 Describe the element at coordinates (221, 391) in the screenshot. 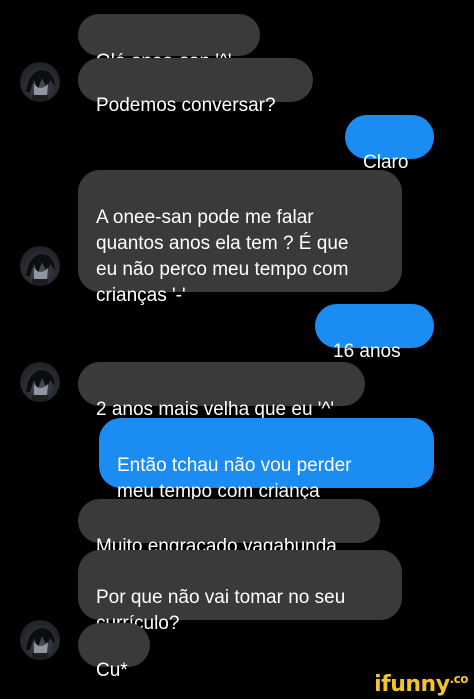

I see `received-message-bubble: 2 anos mais velha que eu '^'` at that location.